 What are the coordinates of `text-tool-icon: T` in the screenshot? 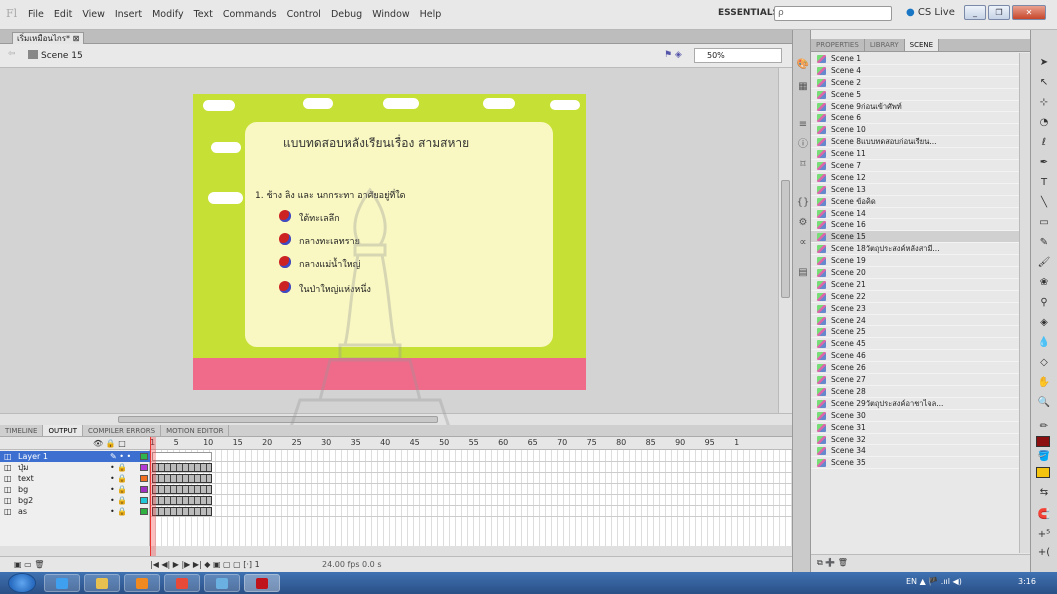 It's located at (1044, 183).